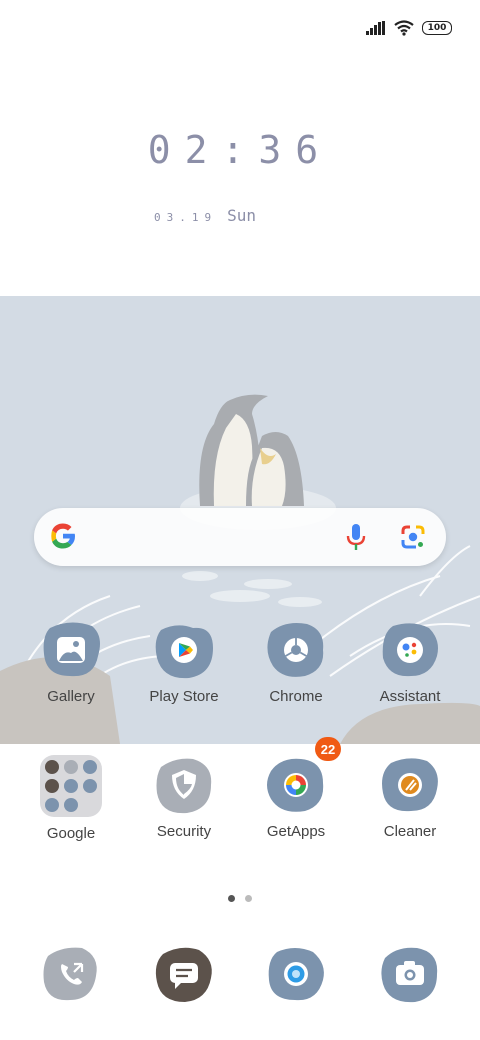 The width and height of the screenshot is (480, 1040). Describe the element at coordinates (410, 785) in the screenshot. I see `cleaner-icon` at that location.